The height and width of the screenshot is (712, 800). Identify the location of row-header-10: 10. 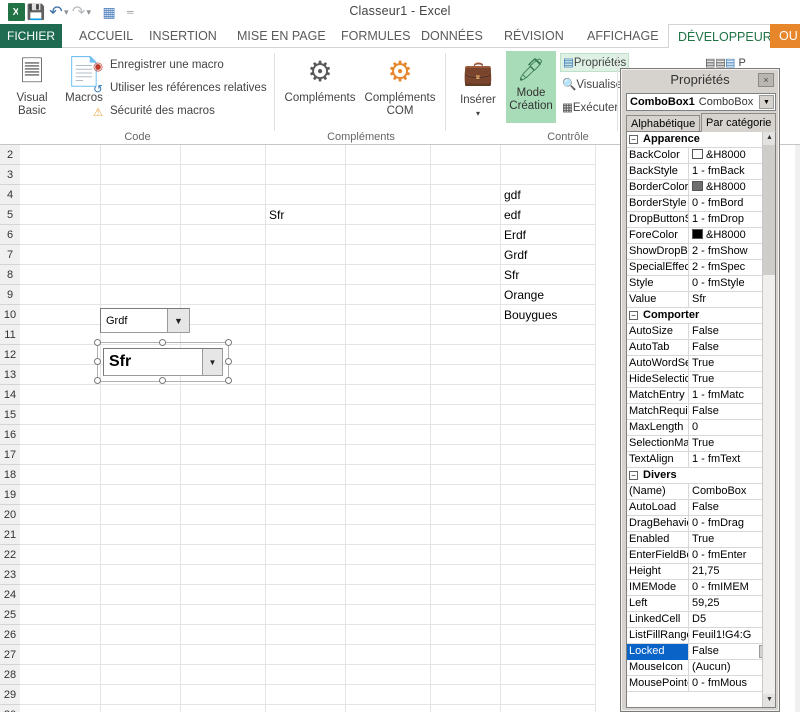
(10, 315).